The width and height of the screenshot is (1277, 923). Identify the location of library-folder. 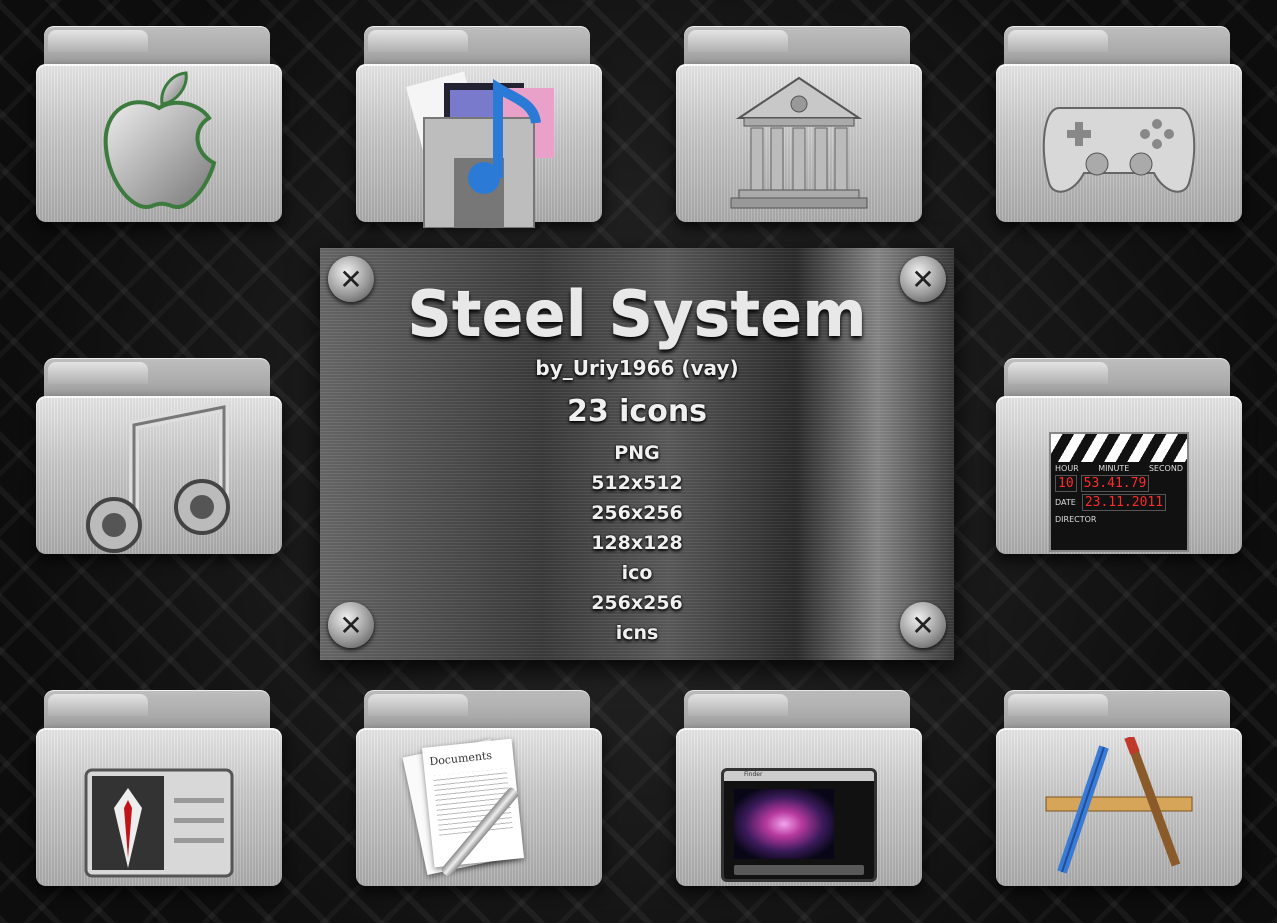
(799, 124).